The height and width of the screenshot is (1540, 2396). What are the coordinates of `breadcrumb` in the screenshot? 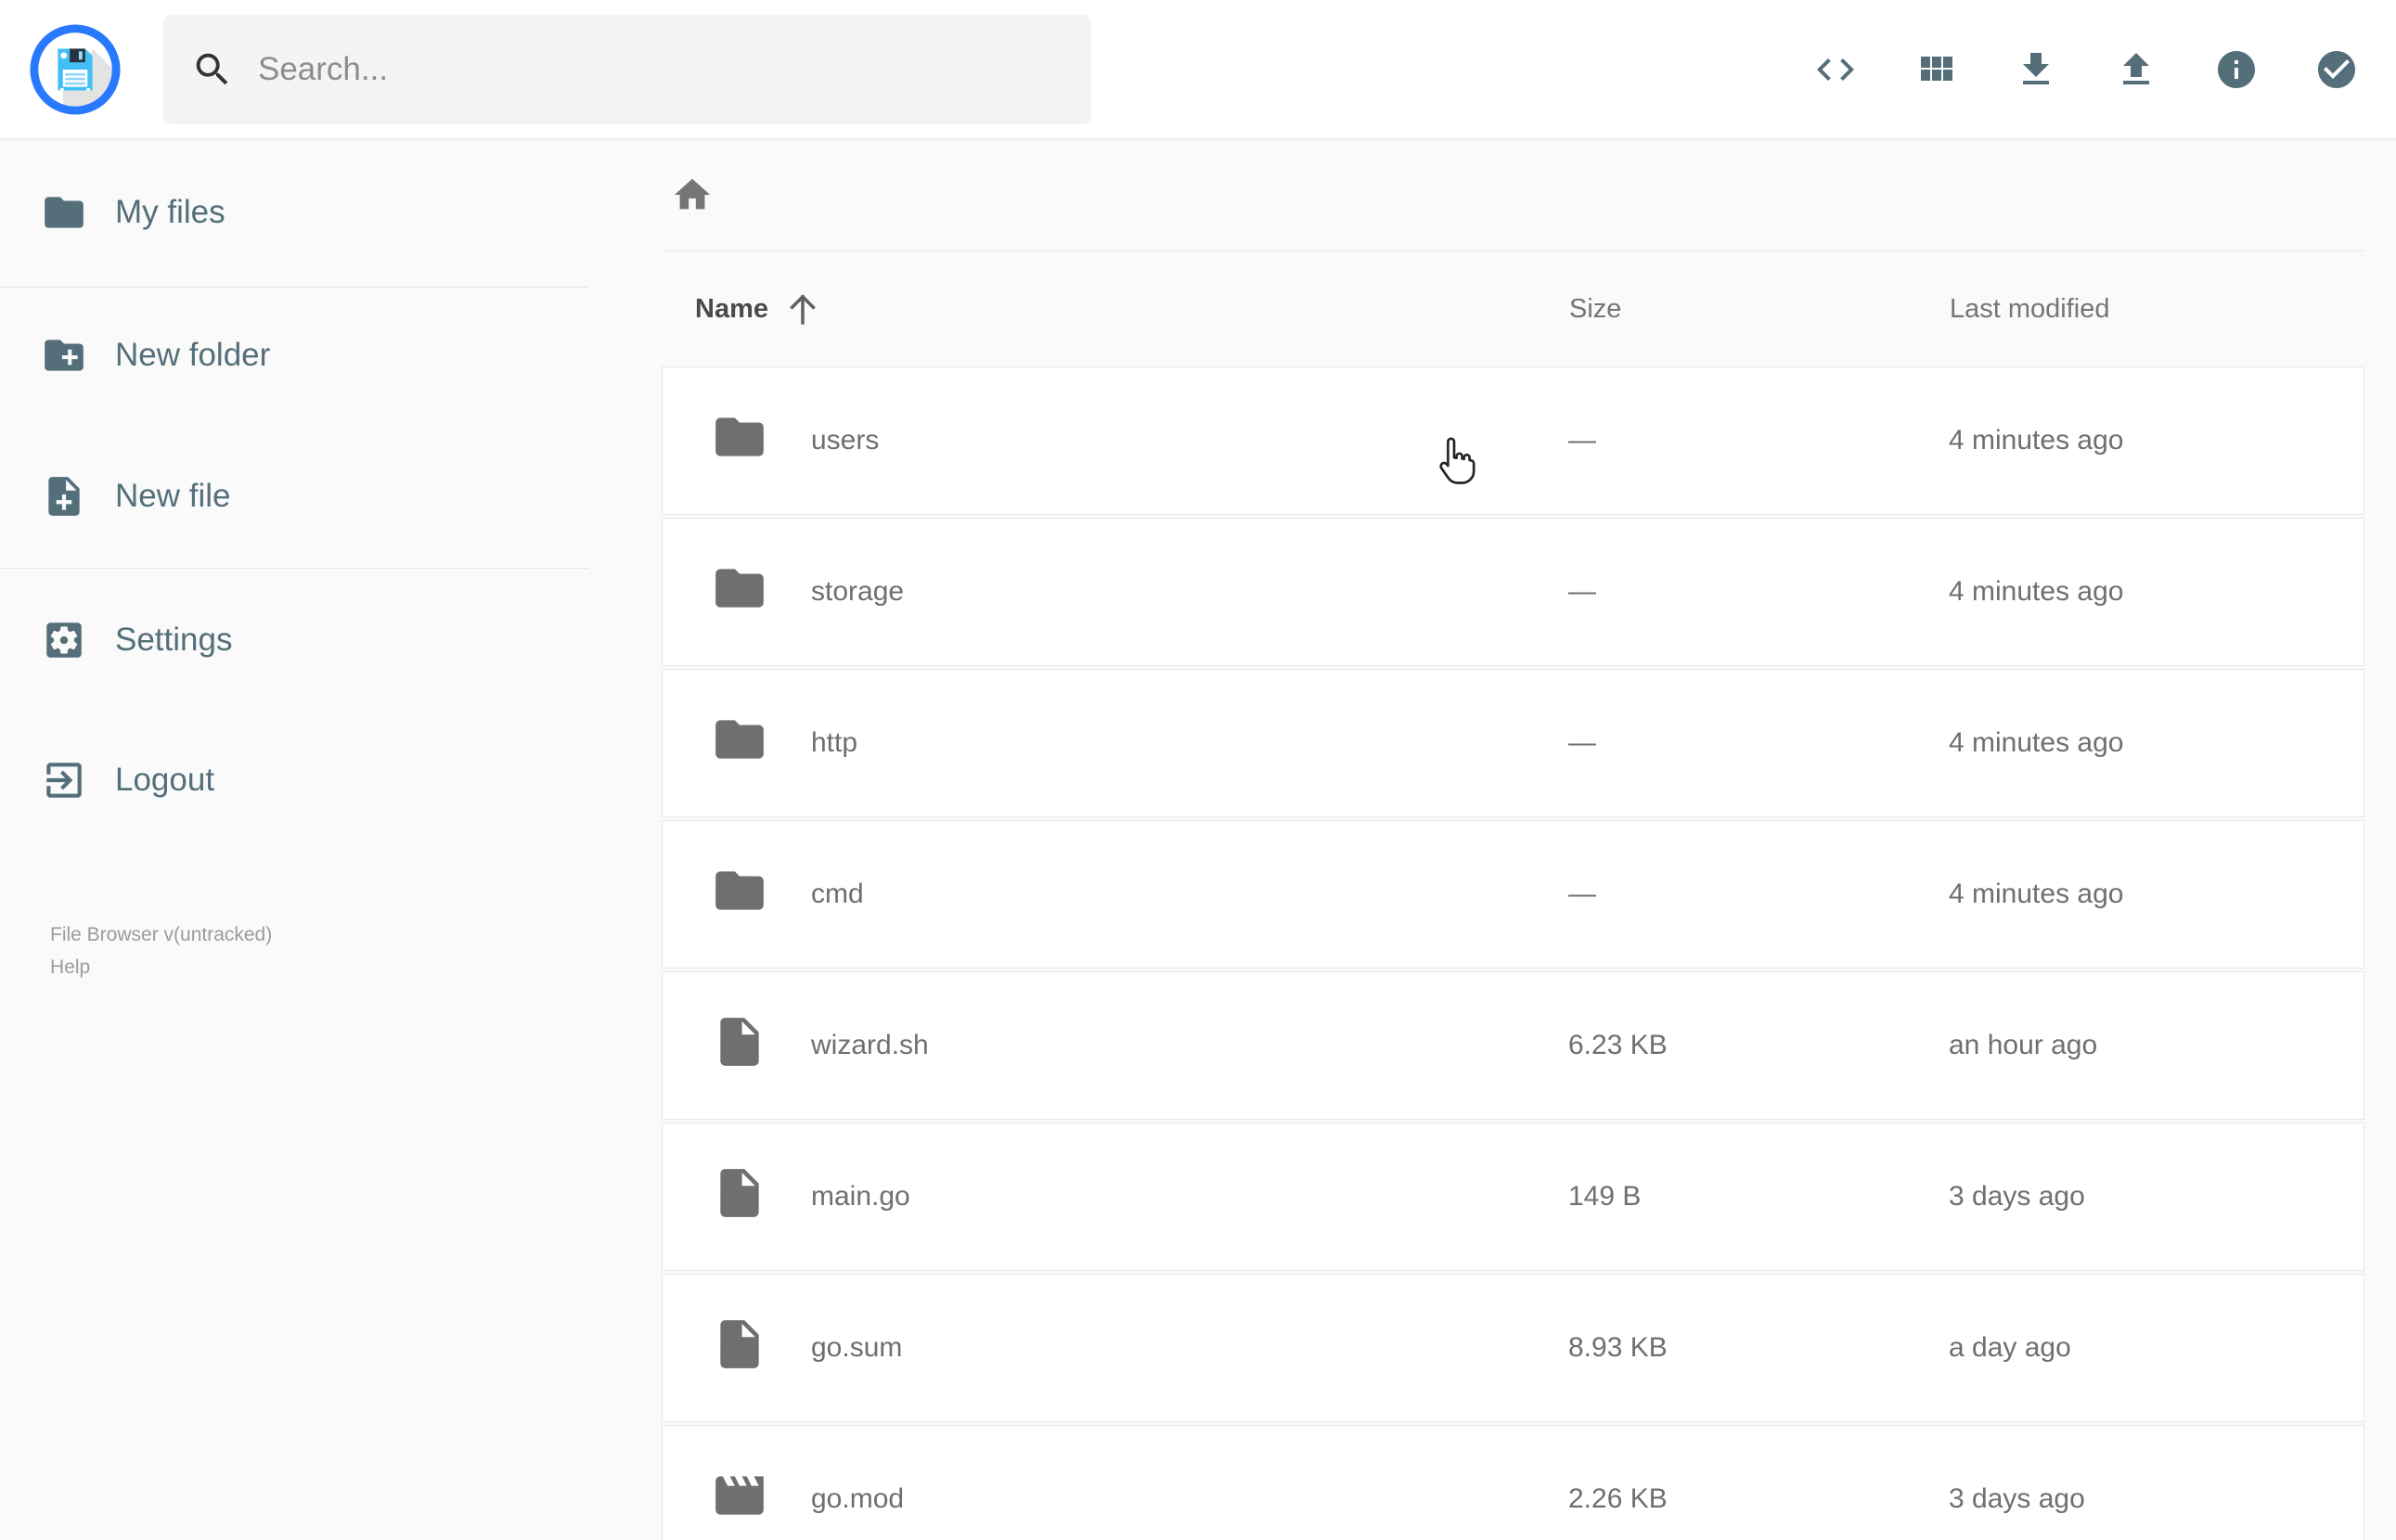 It's located at (1513, 195).